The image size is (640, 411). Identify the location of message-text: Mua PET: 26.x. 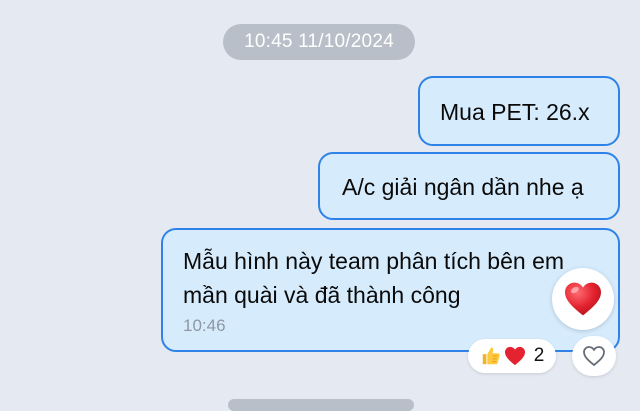
(515, 112).